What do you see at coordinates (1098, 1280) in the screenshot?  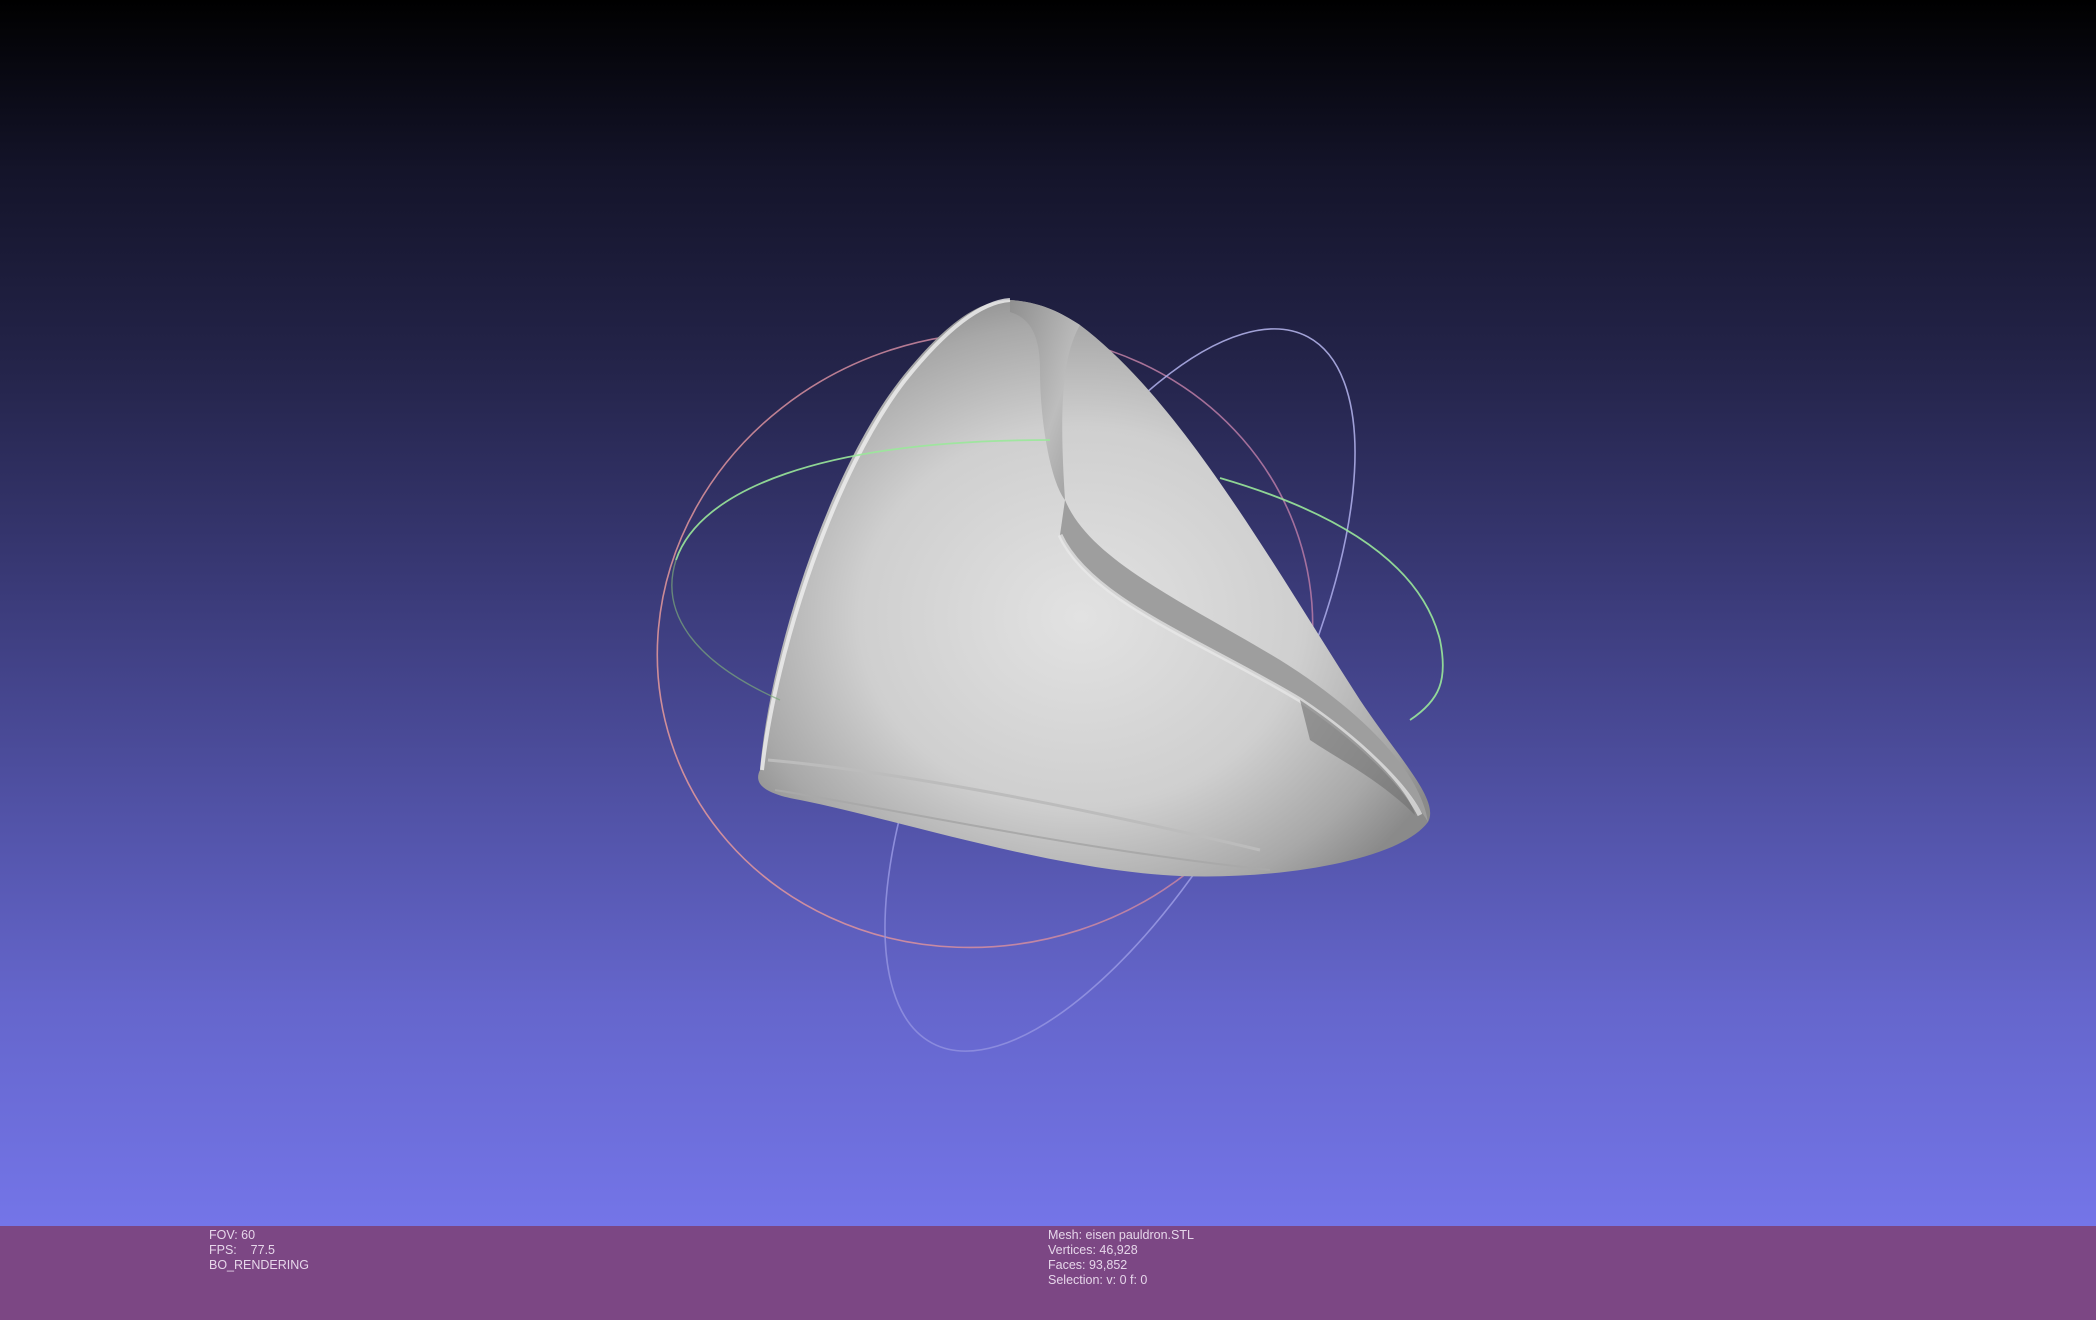 I see `selection-readout: Selection: v: 0 f: 0` at bounding box center [1098, 1280].